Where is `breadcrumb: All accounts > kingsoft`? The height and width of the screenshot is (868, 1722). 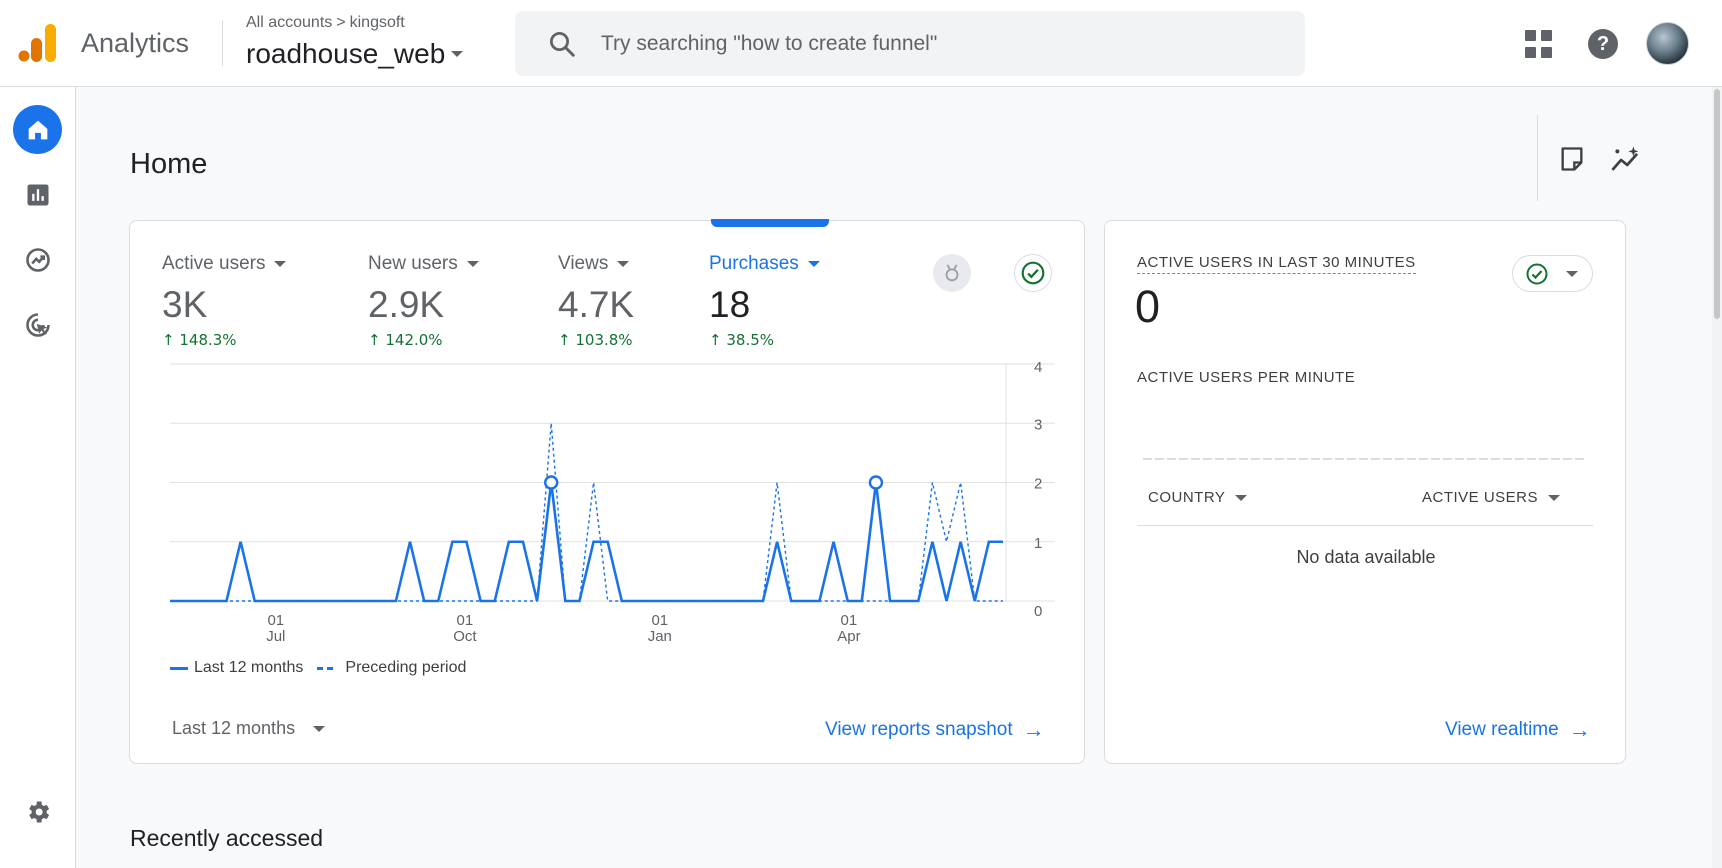 breadcrumb: All accounts > kingsoft is located at coordinates (325, 23).